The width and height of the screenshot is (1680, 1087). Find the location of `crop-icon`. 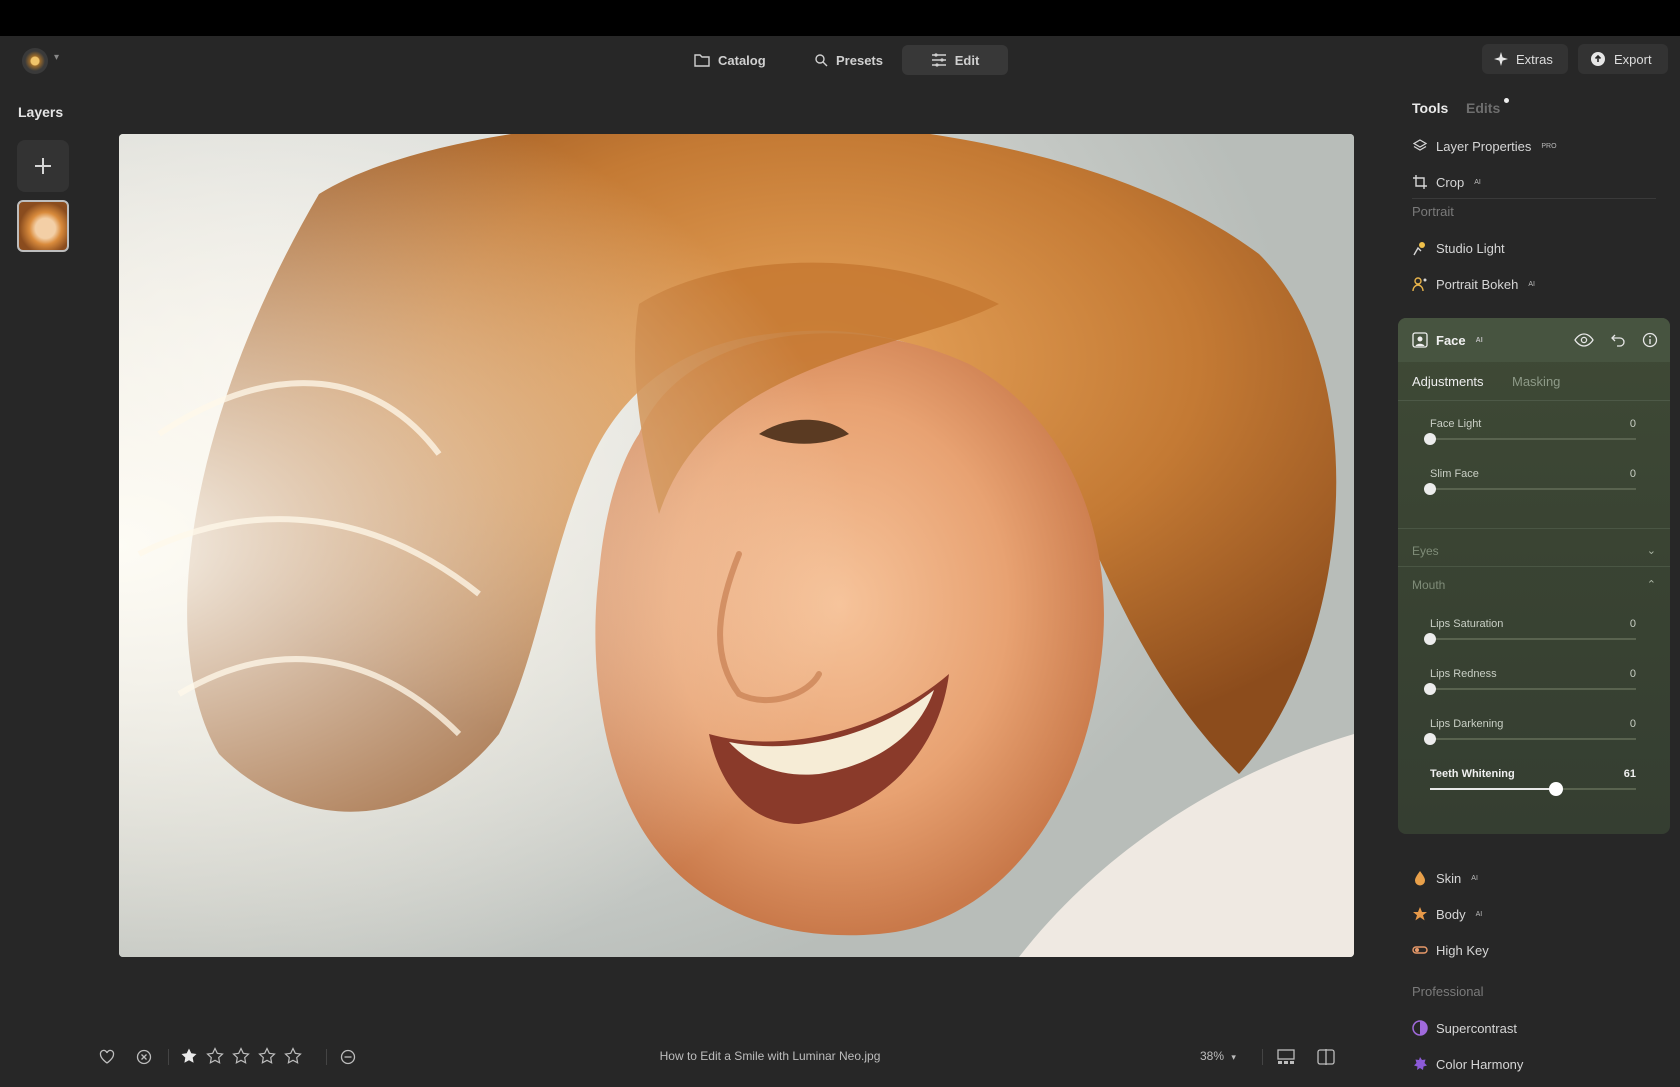

crop-icon is located at coordinates (1420, 182).